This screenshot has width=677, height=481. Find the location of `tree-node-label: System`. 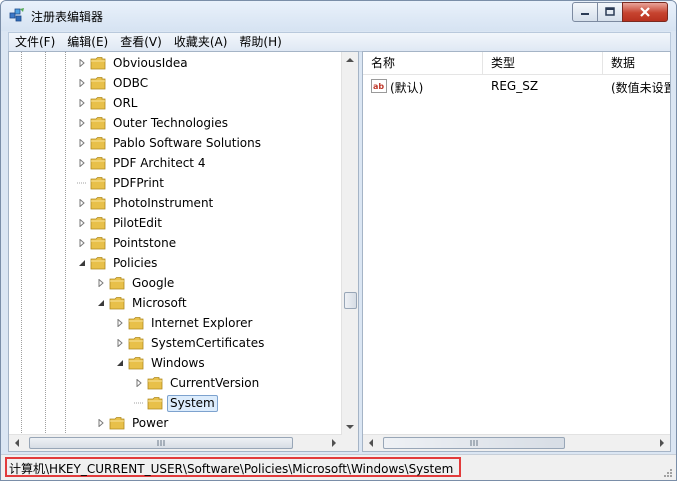

tree-node-label: System is located at coordinates (192, 403).